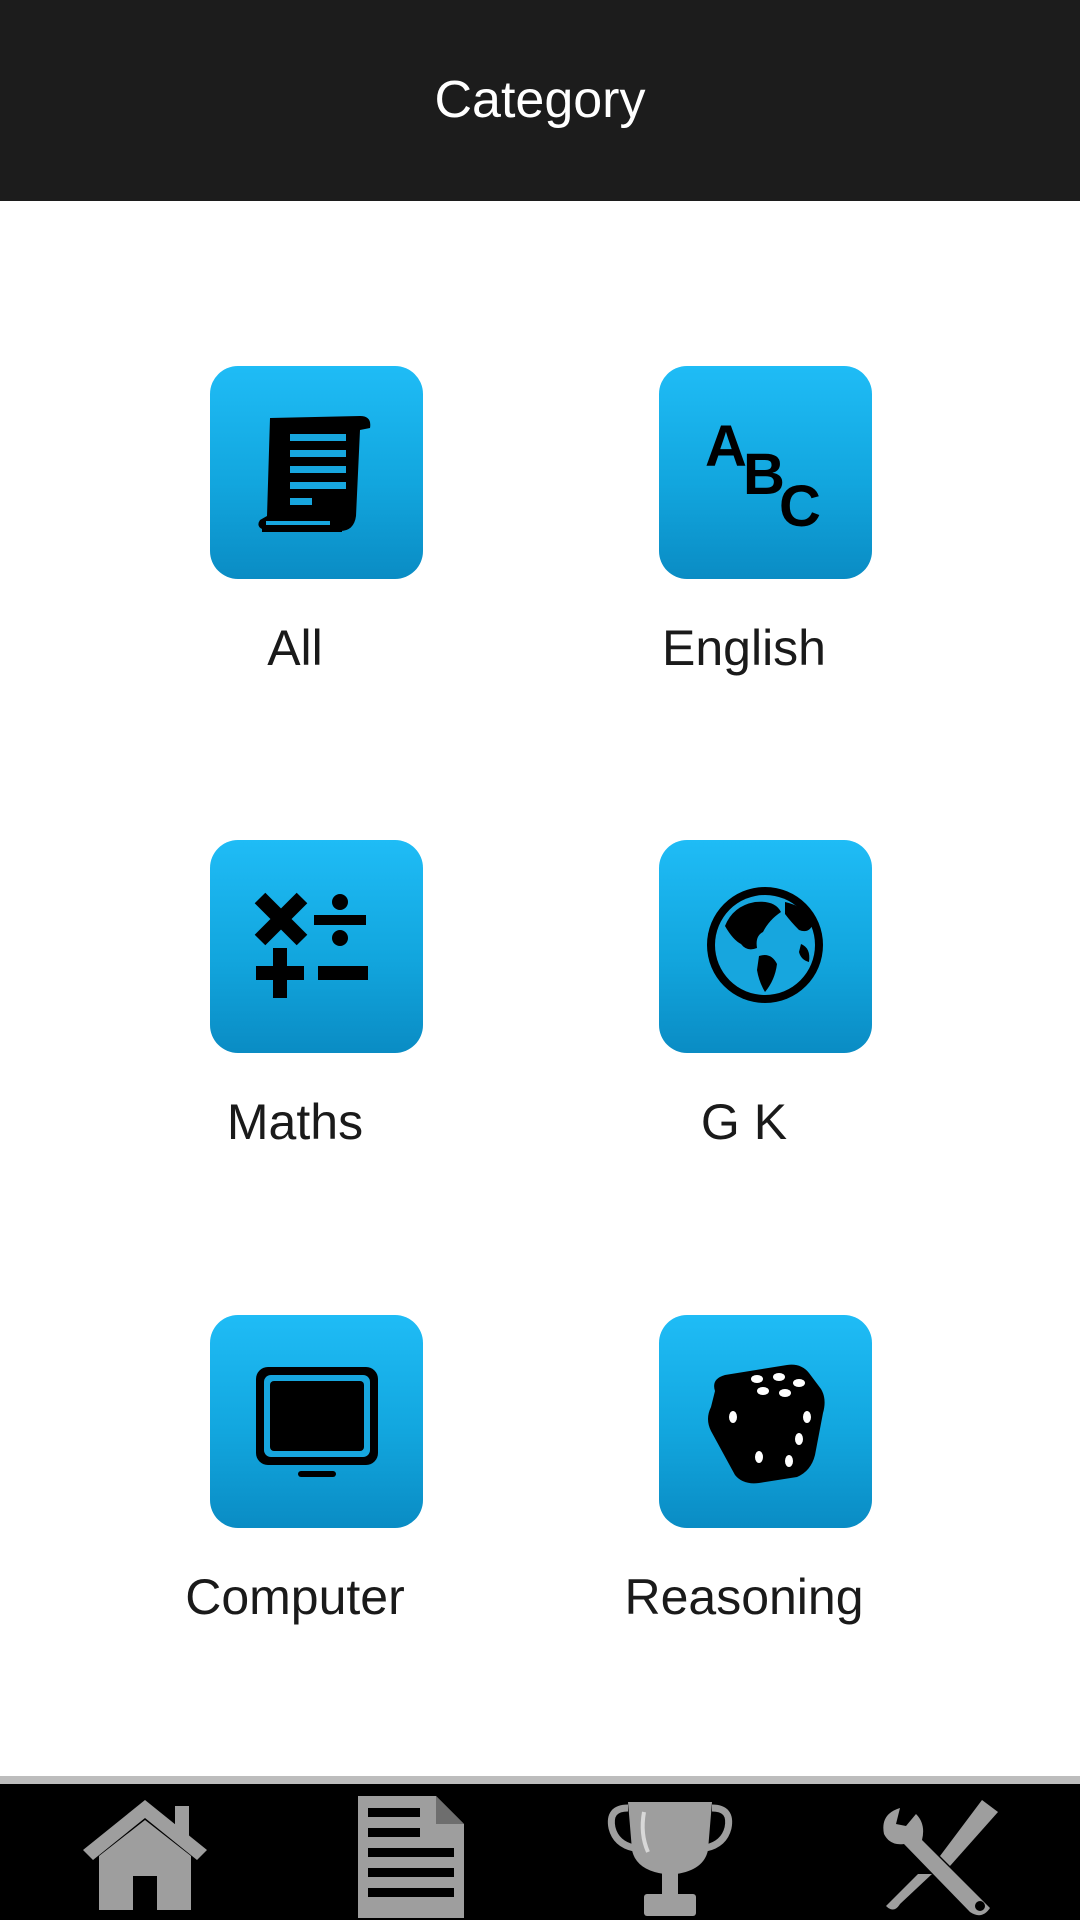  What do you see at coordinates (295, 1122) in the screenshot?
I see `category-label: Maths` at bounding box center [295, 1122].